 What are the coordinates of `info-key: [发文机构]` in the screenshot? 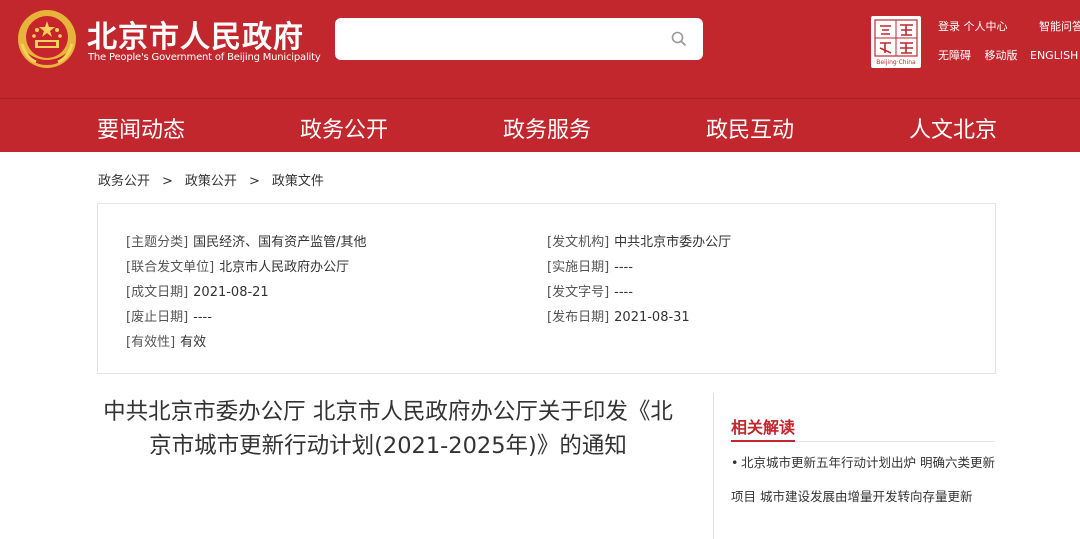 It's located at (578, 242).